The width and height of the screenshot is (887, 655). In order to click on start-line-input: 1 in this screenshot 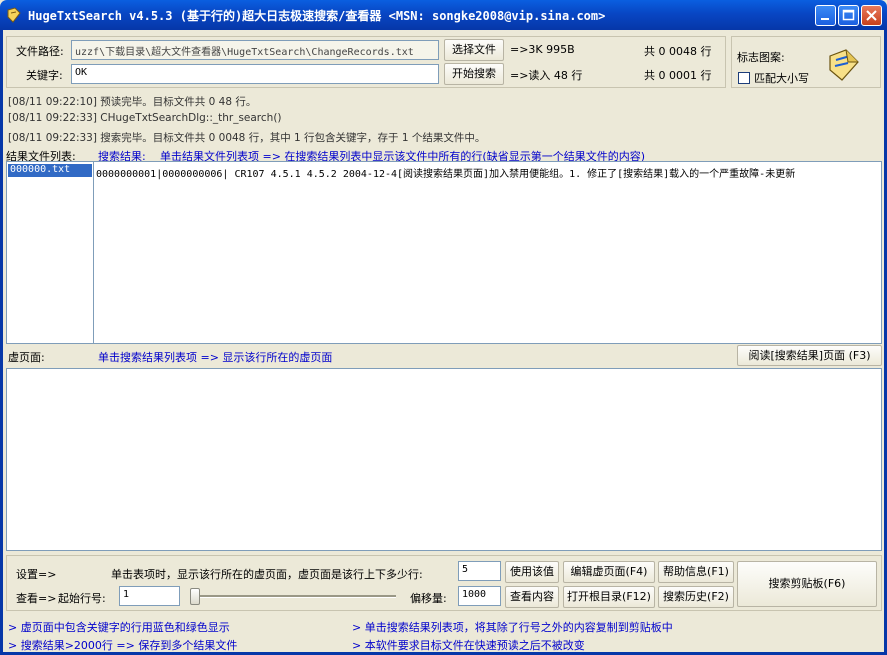, I will do `click(149, 596)`.